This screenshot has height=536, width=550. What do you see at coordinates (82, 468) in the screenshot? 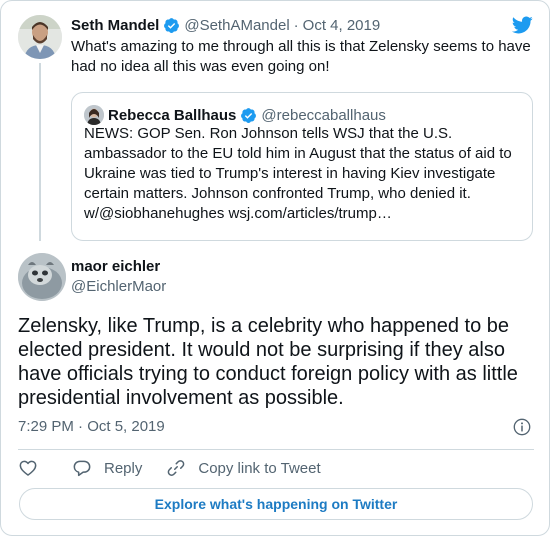
I see `speech-bubble-icon` at bounding box center [82, 468].